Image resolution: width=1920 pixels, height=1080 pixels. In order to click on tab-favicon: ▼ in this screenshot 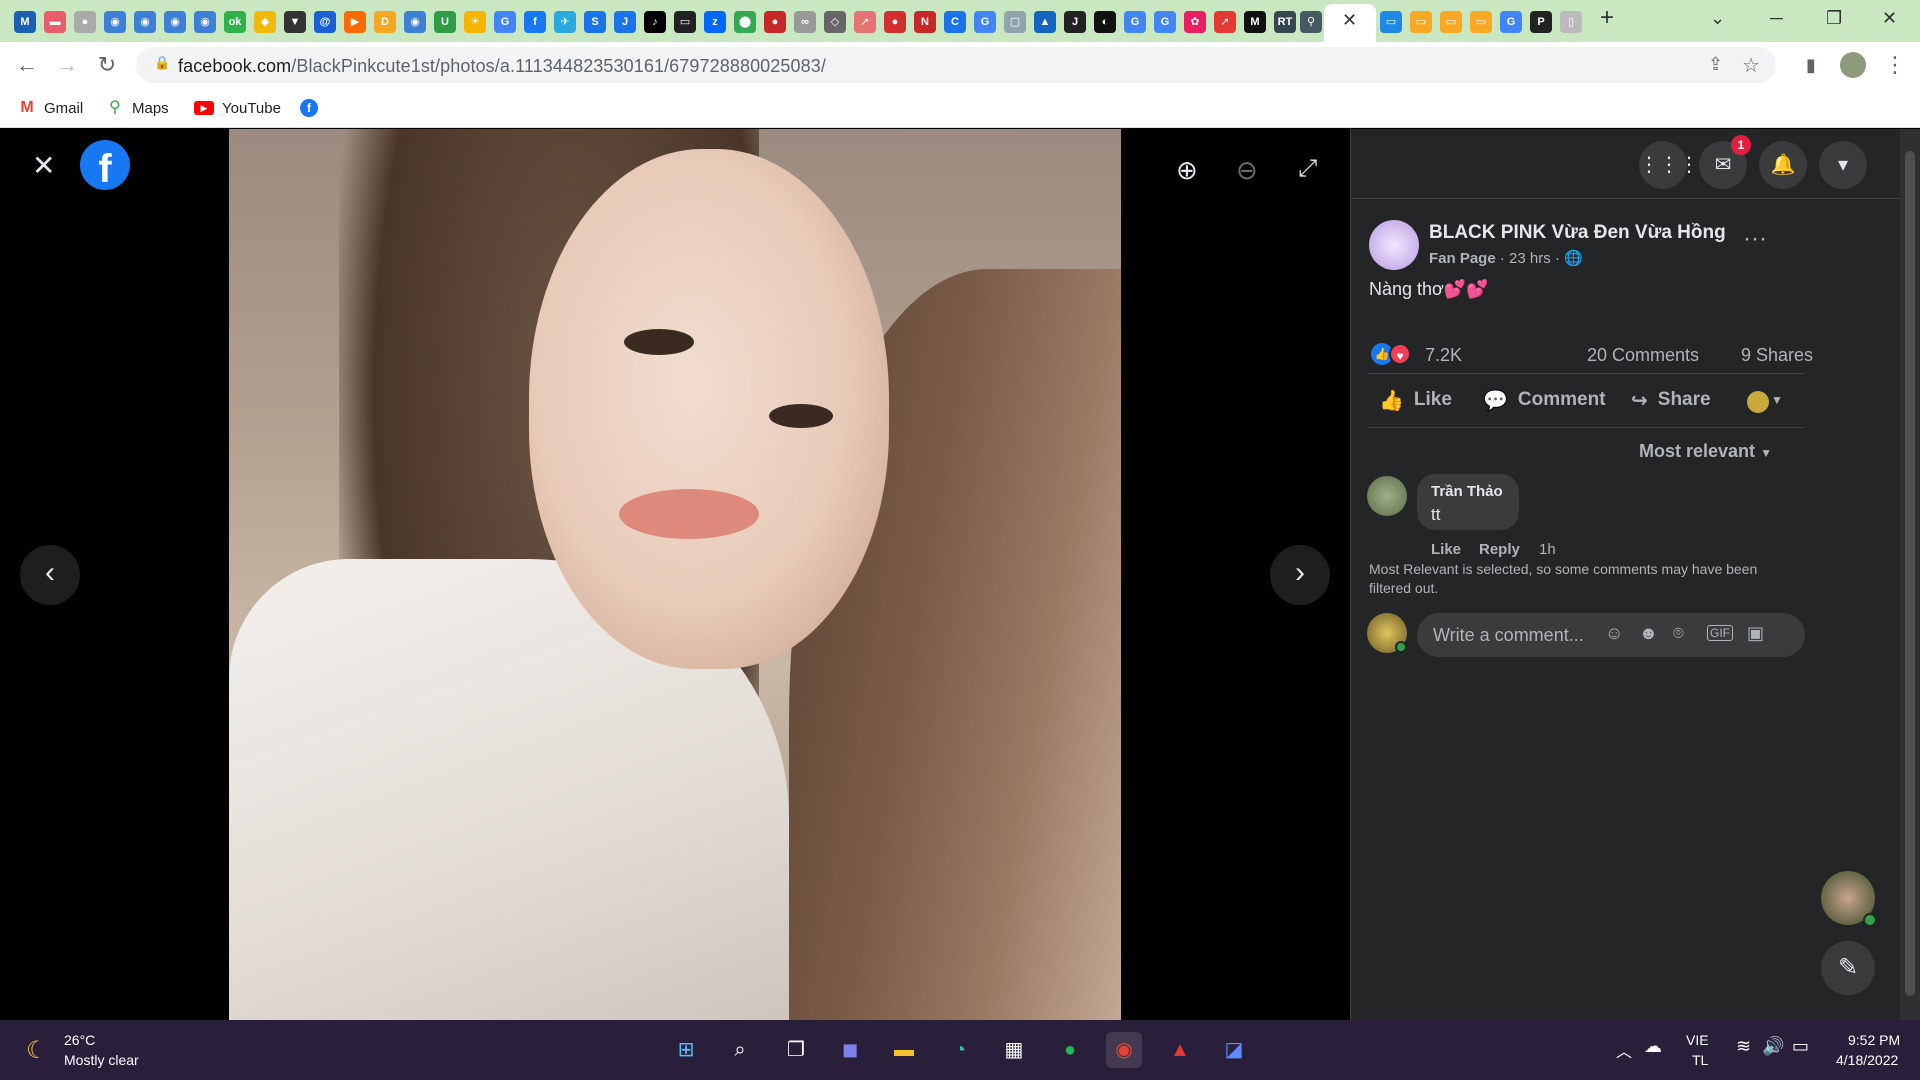, I will do `click(295, 22)`.